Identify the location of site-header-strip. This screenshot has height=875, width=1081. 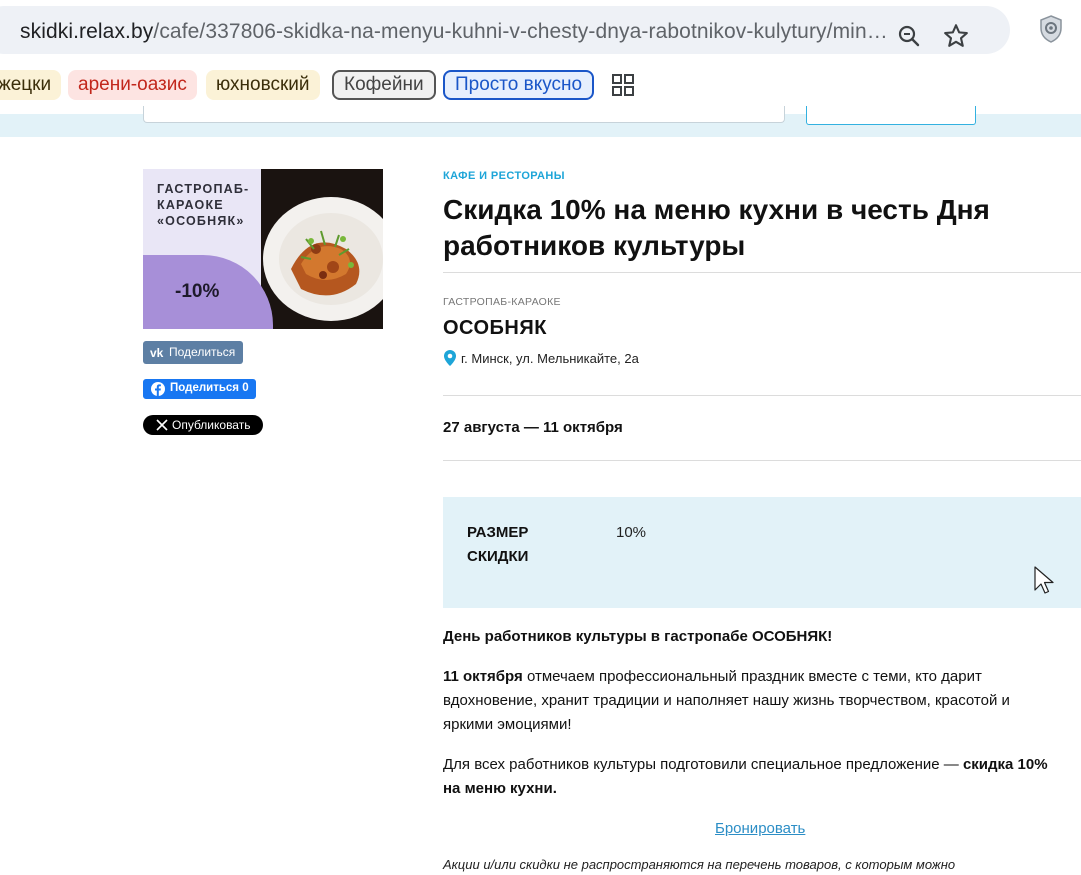
(540, 121).